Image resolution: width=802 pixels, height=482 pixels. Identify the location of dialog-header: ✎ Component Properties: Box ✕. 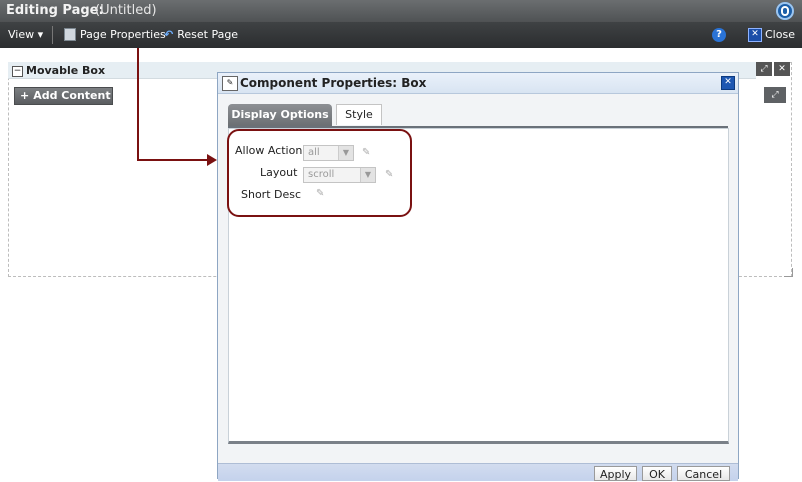
(478, 83).